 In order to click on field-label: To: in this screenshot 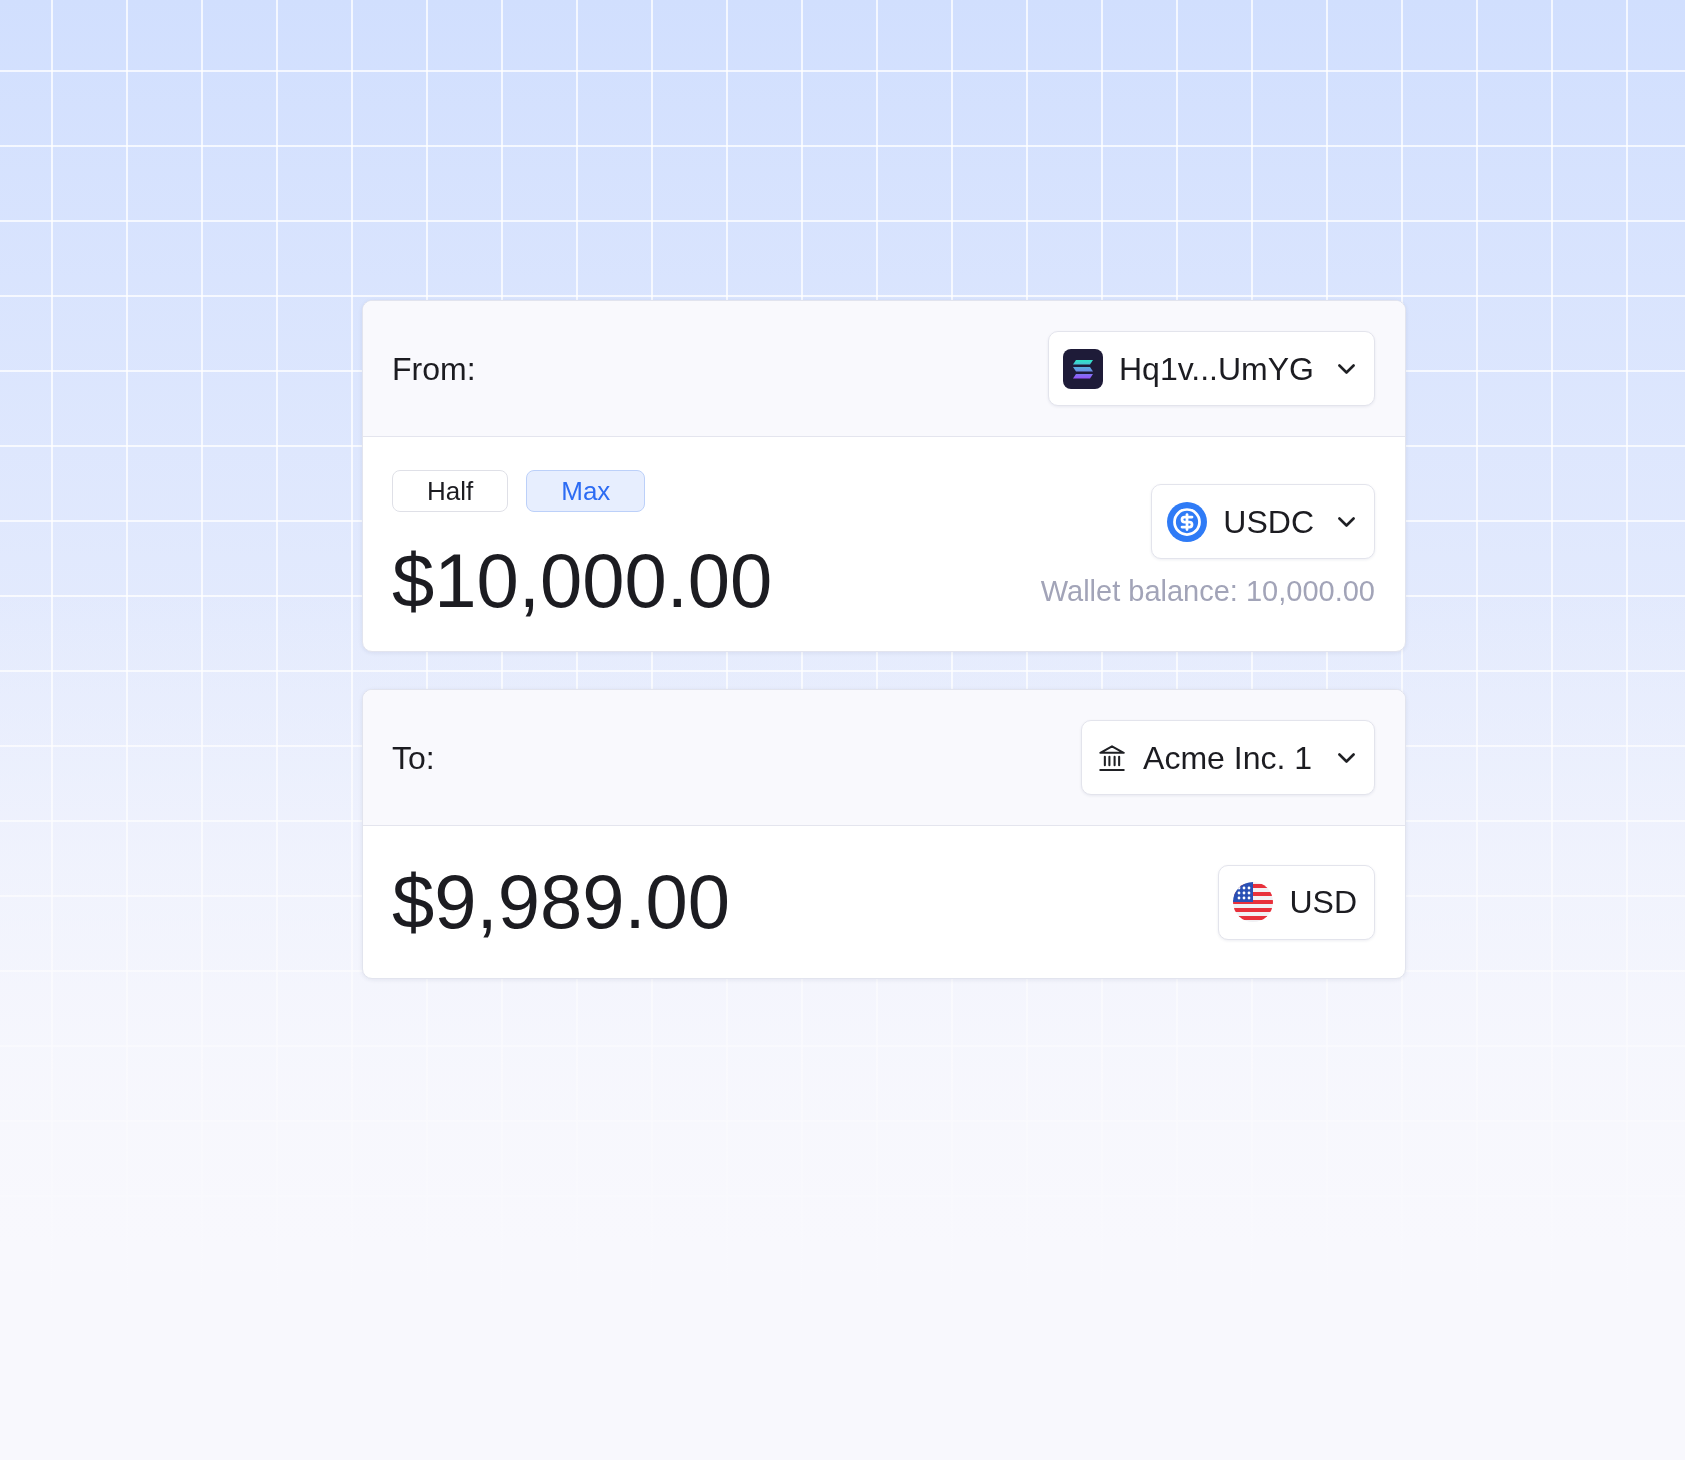, I will do `click(413, 758)`.